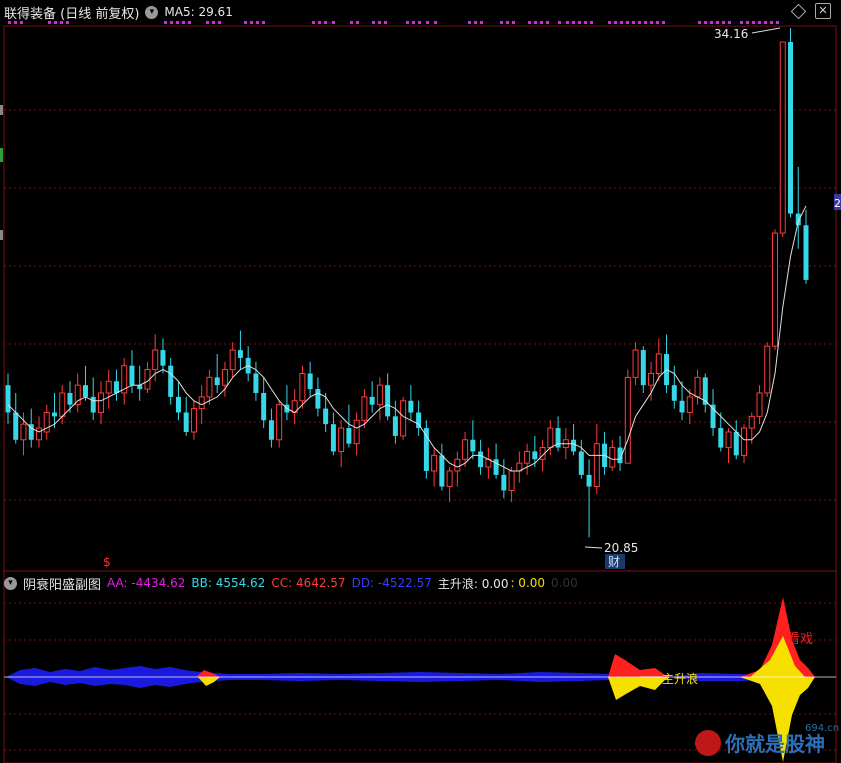 The height and width of the screenshot is (763, 841). I want to click on close-icon: ✕, so click(823, 11).